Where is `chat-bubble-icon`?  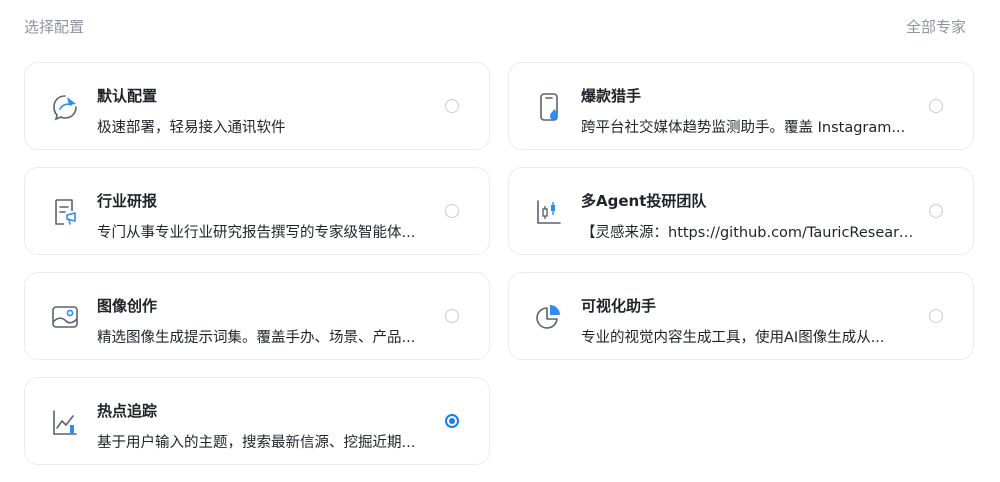 chat-bubble-icon is located at coordinates (65, 107).